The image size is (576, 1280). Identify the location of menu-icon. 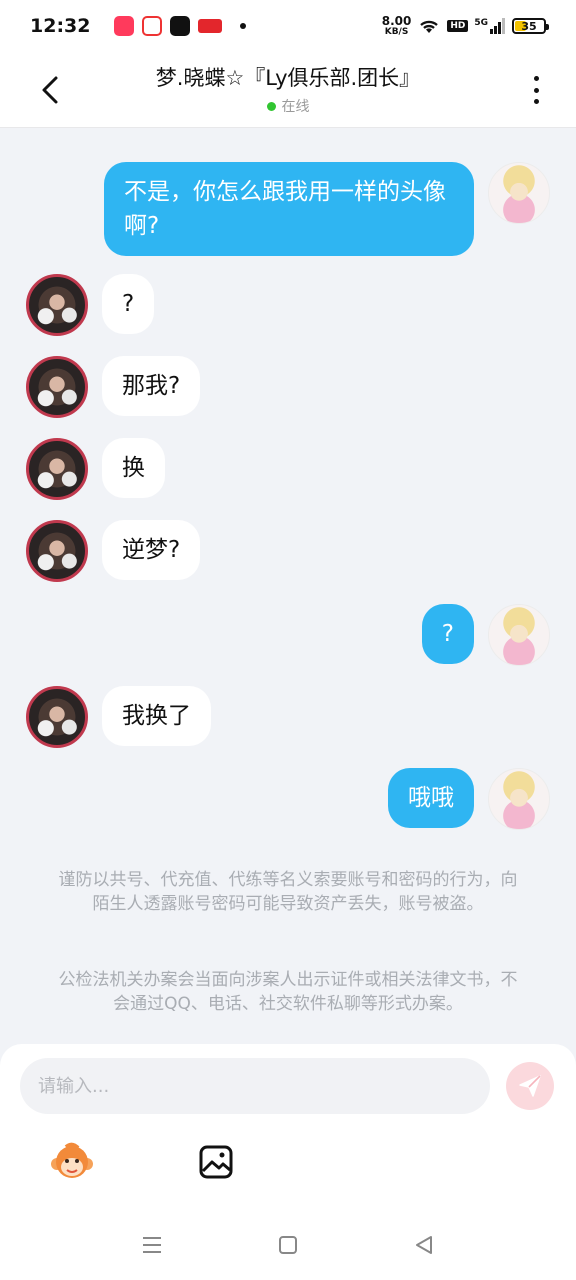
(152, 1245).